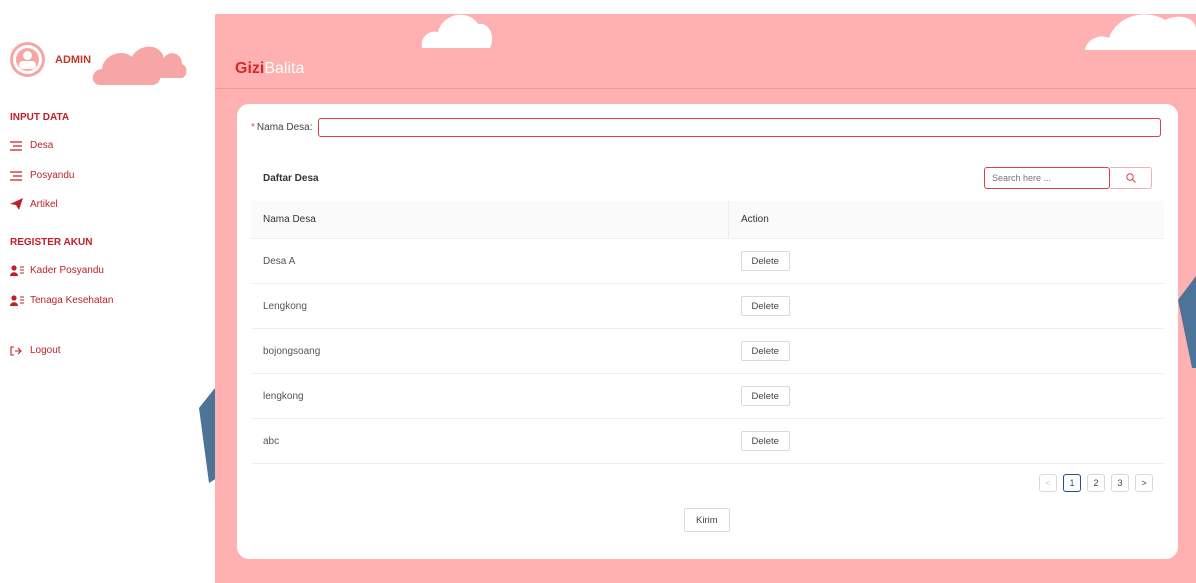  I want to click on table-row: bojongsoang Delete, so click(707, 351).